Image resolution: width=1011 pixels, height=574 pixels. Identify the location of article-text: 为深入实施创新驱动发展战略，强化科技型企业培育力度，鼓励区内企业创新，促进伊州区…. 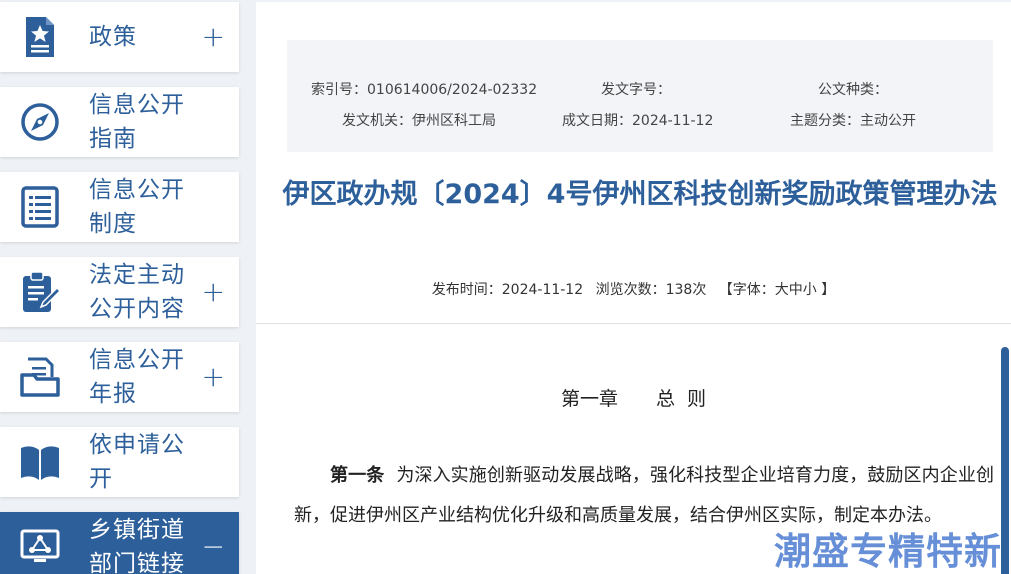
(644, 495).